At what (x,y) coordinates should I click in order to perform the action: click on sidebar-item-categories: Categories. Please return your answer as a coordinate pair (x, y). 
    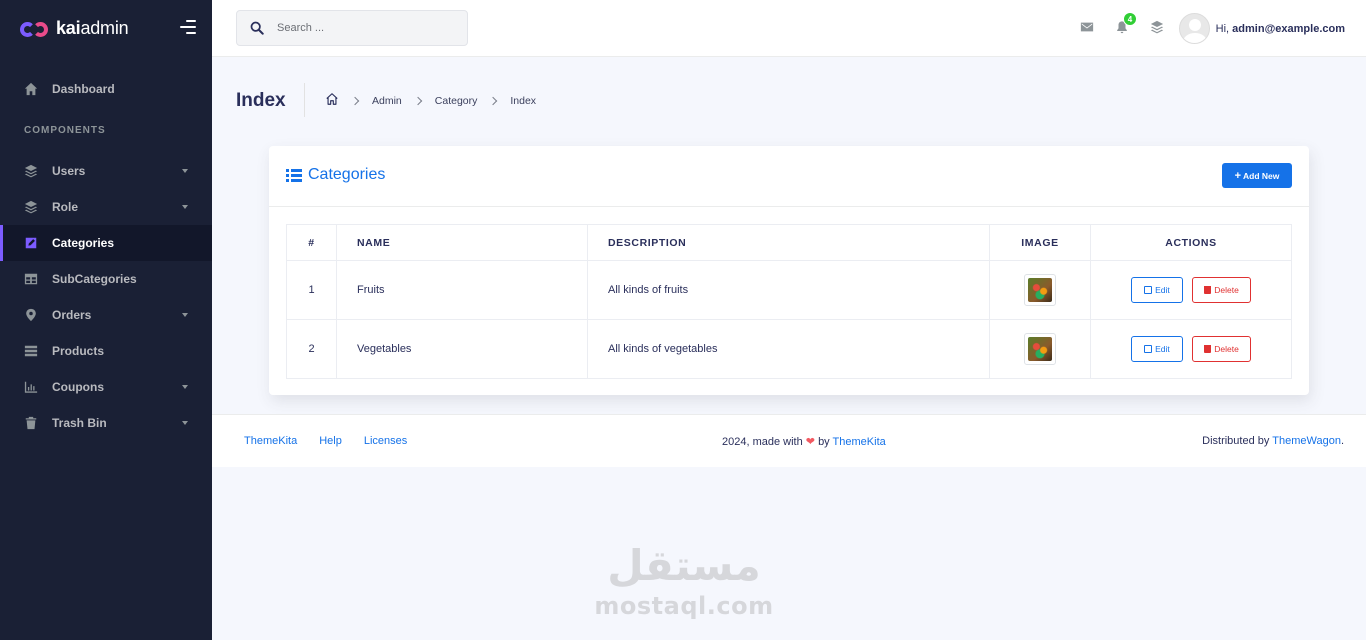
    Looking at the image, I should click on (106, 243).